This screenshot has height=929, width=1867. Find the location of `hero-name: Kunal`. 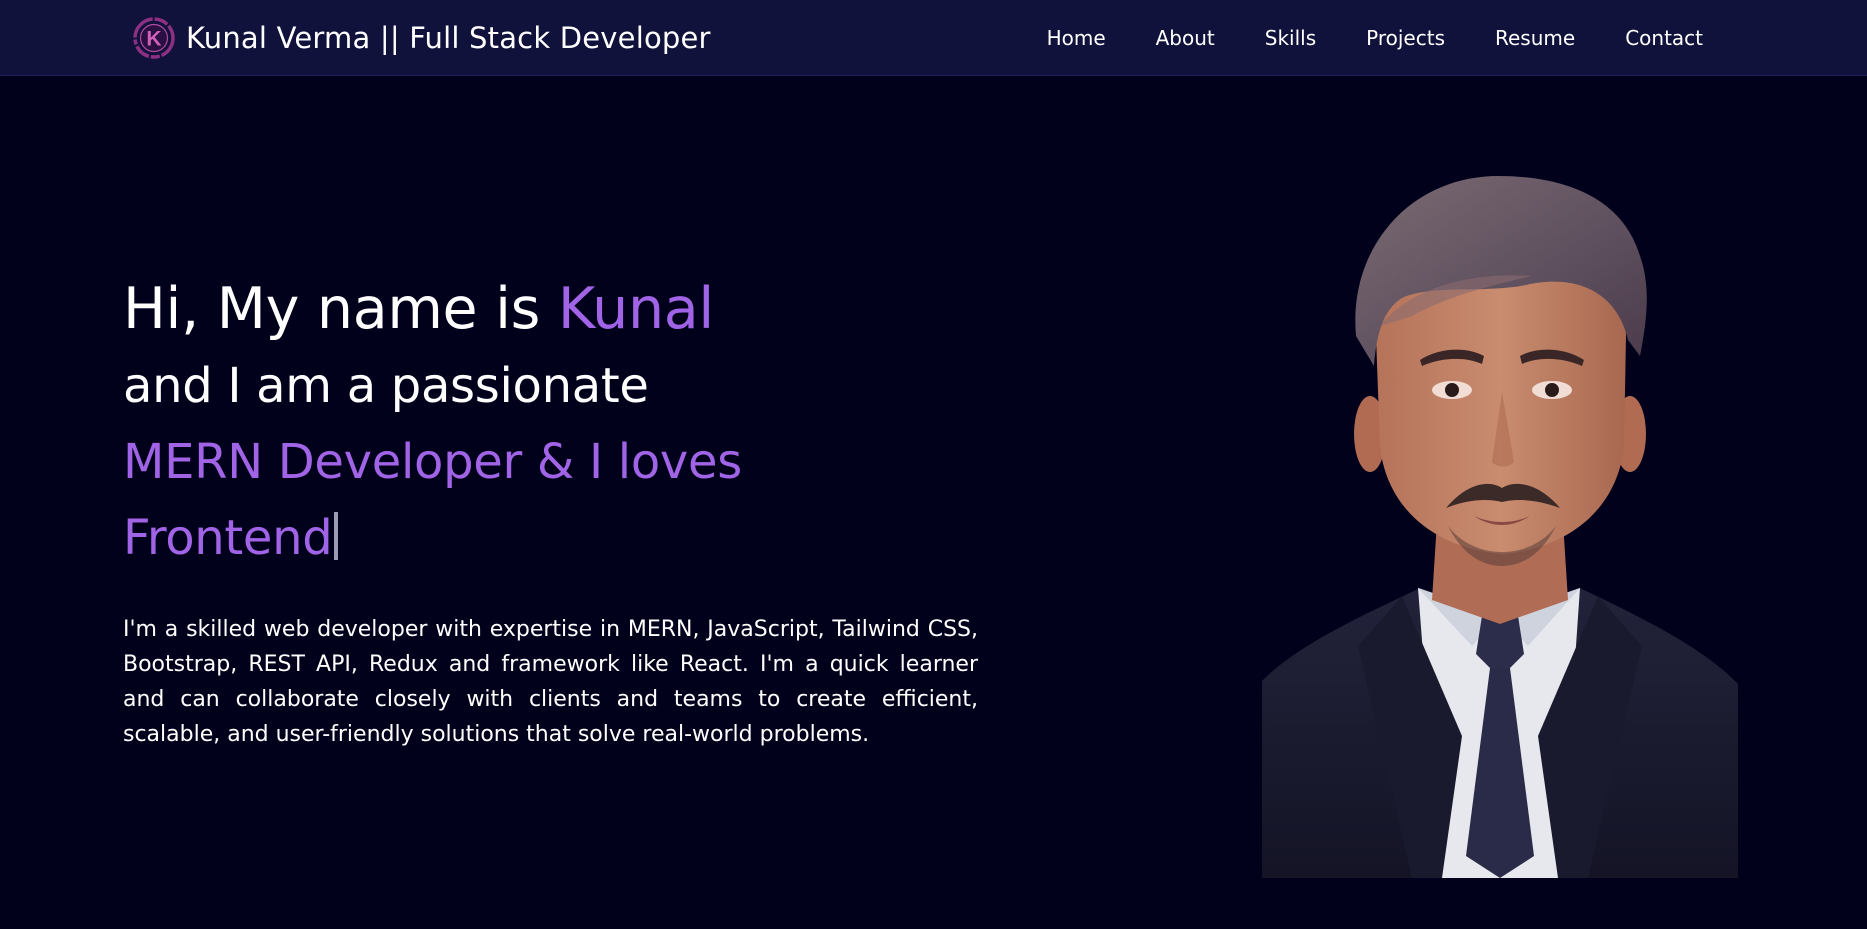

hero-name: Kunal is located at coordinates (635, 309).